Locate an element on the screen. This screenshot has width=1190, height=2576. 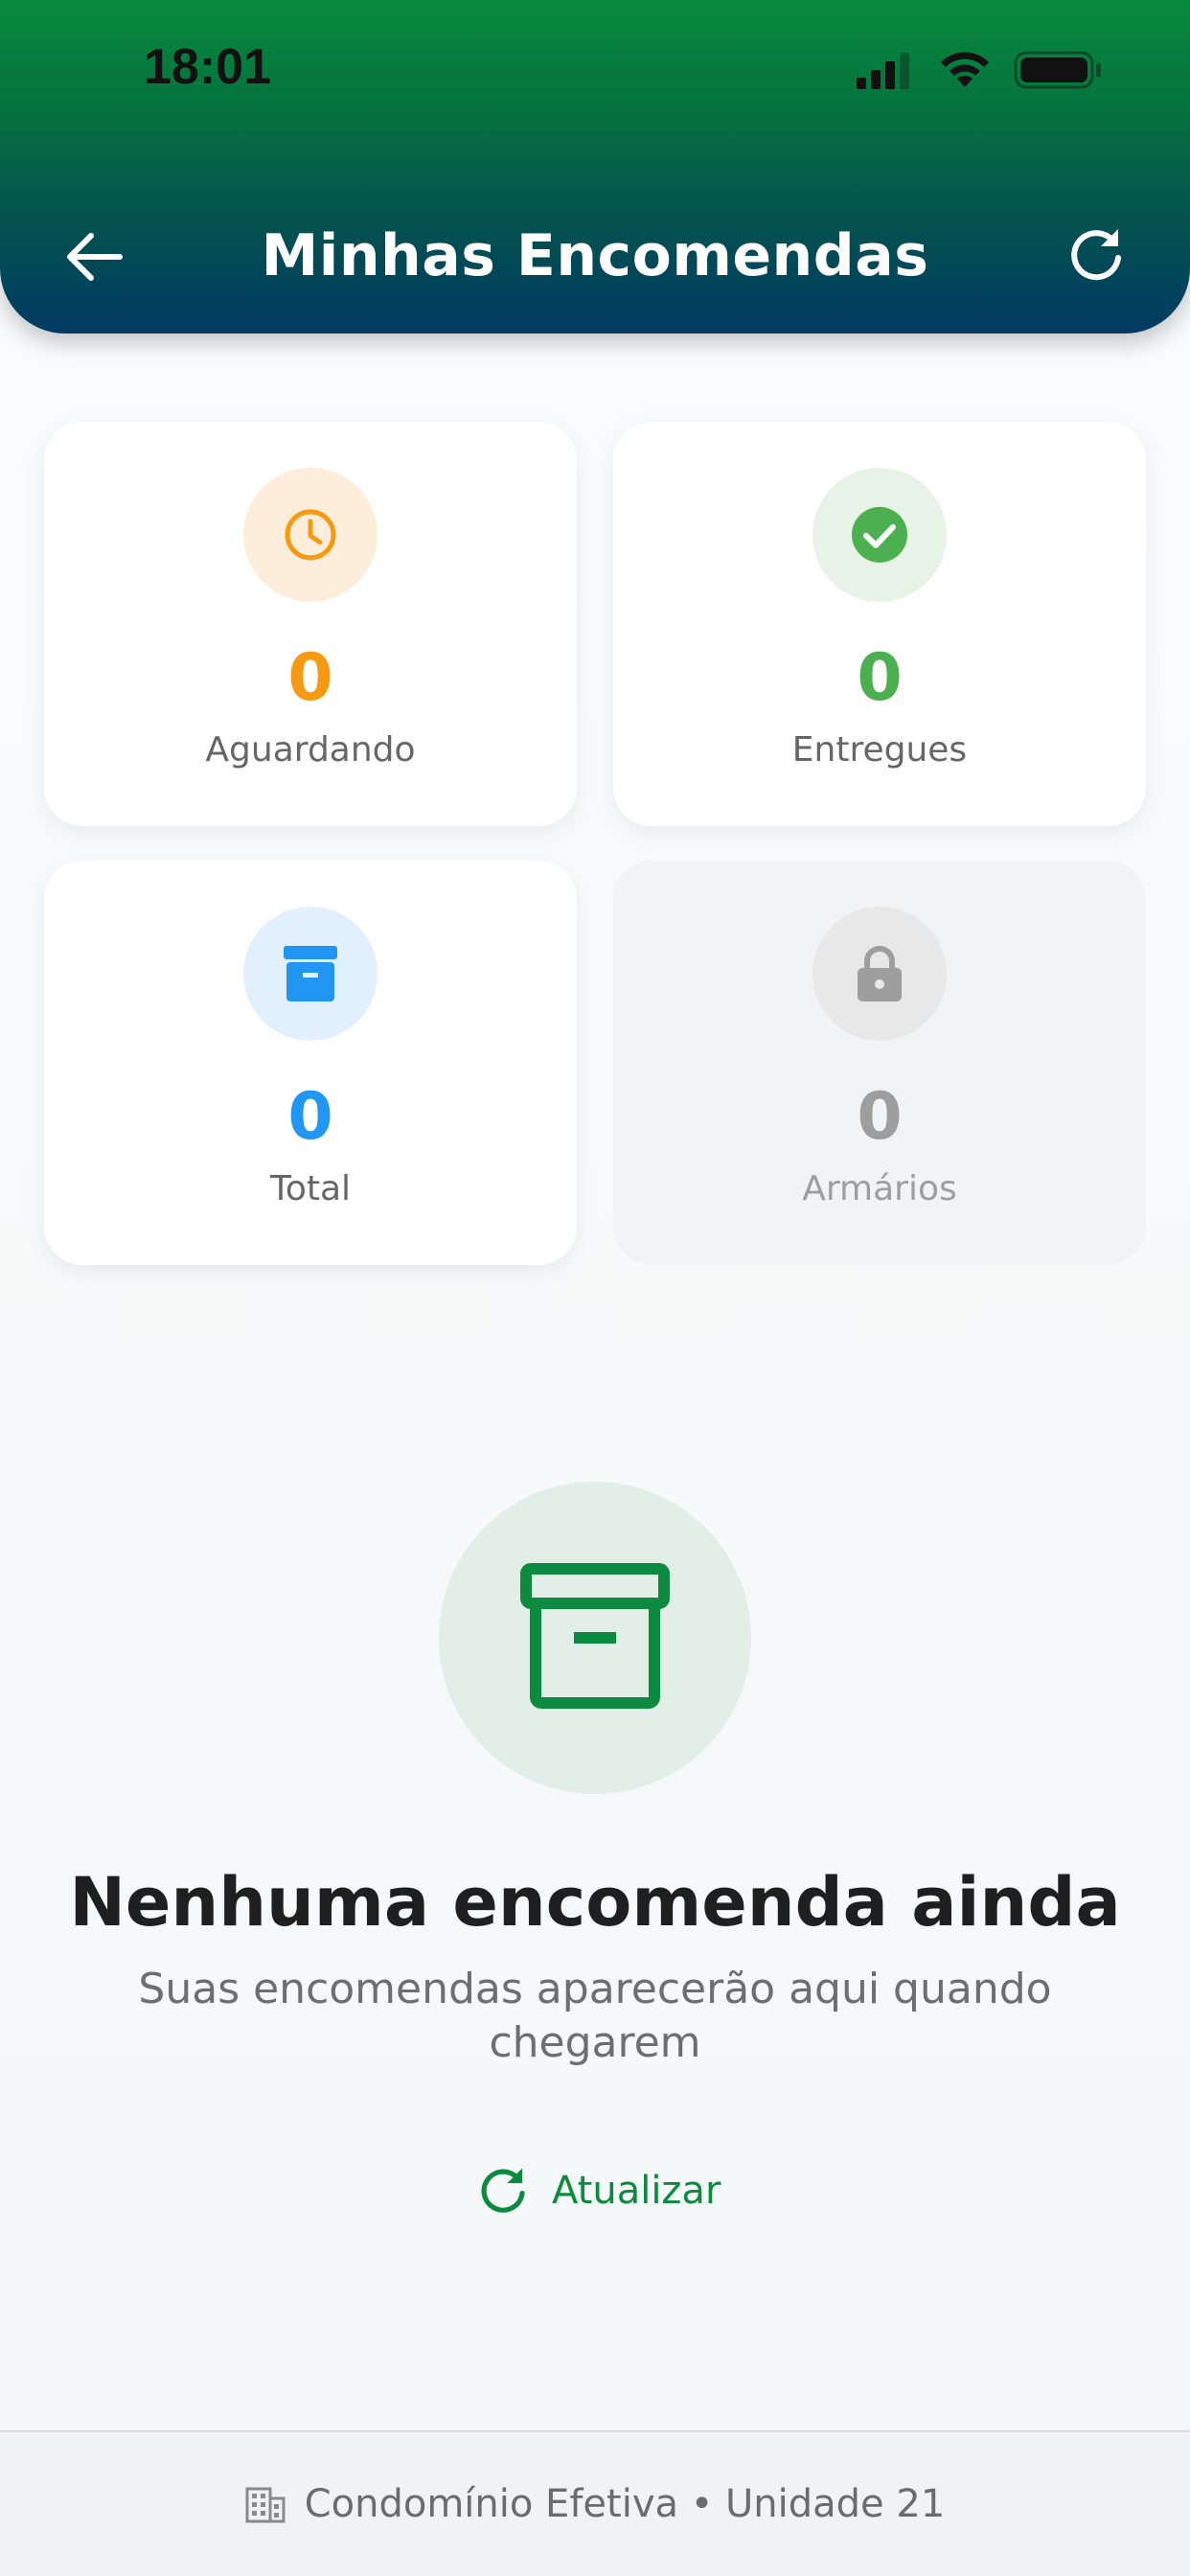
battery-icon is located at coordinates (1058, 70).